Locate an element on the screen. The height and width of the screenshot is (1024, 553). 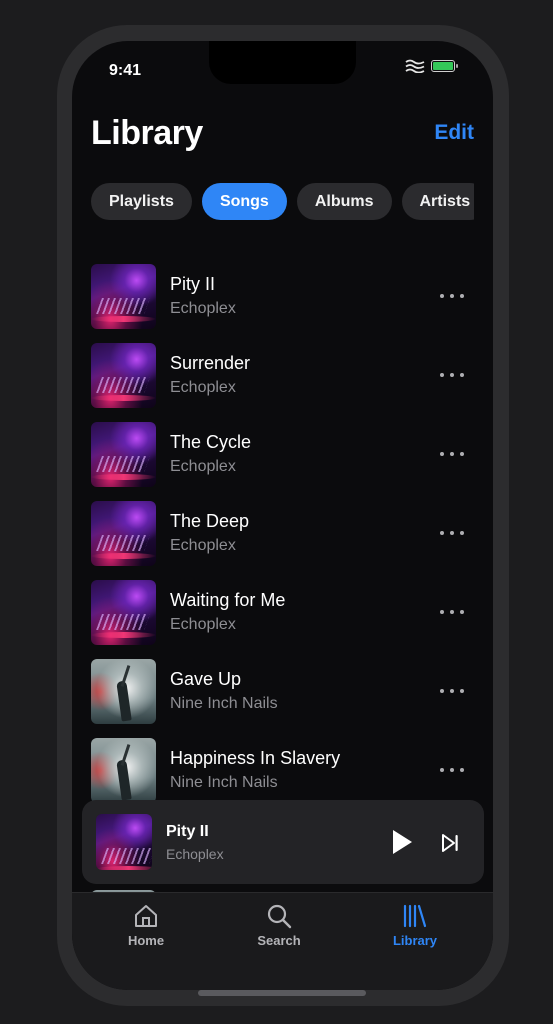
tab-library-label: Library is located at coordinates (415, 940).